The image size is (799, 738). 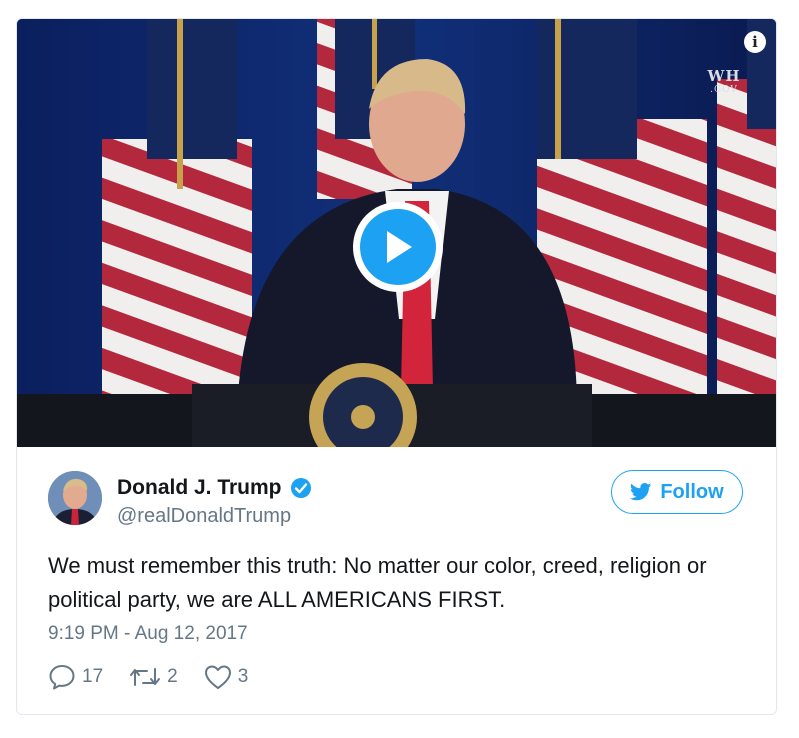 What do you see at coordinates (724, 90) in the screenshot?
I see `watermark-line2: .GOV` at bounding box center [724, 90].